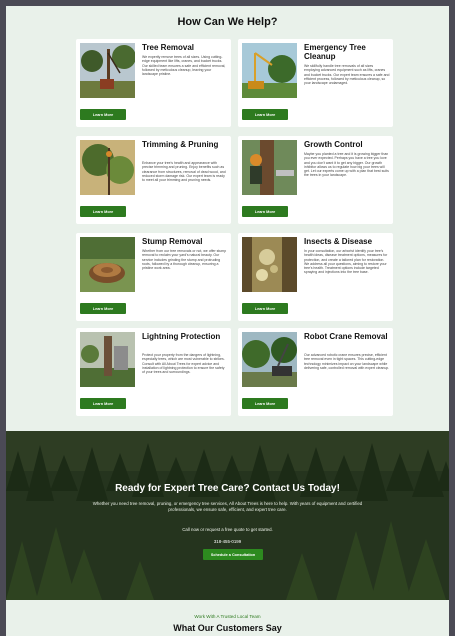 The width and height of the screenshot is (455, 636). Describe the element at coordinates (168, 47) in the screenshot. I see `service-title: Tree Removal` at that location.